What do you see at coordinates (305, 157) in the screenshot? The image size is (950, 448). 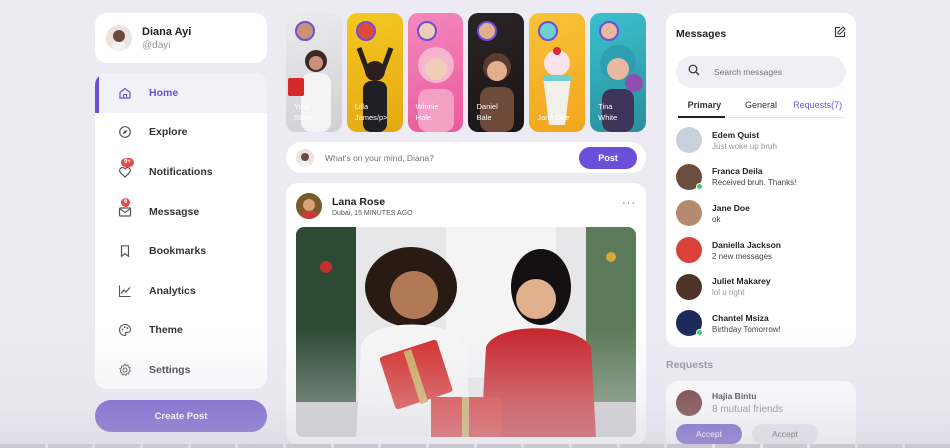 I see `compose-avatar` at bounding box center [305, 157].